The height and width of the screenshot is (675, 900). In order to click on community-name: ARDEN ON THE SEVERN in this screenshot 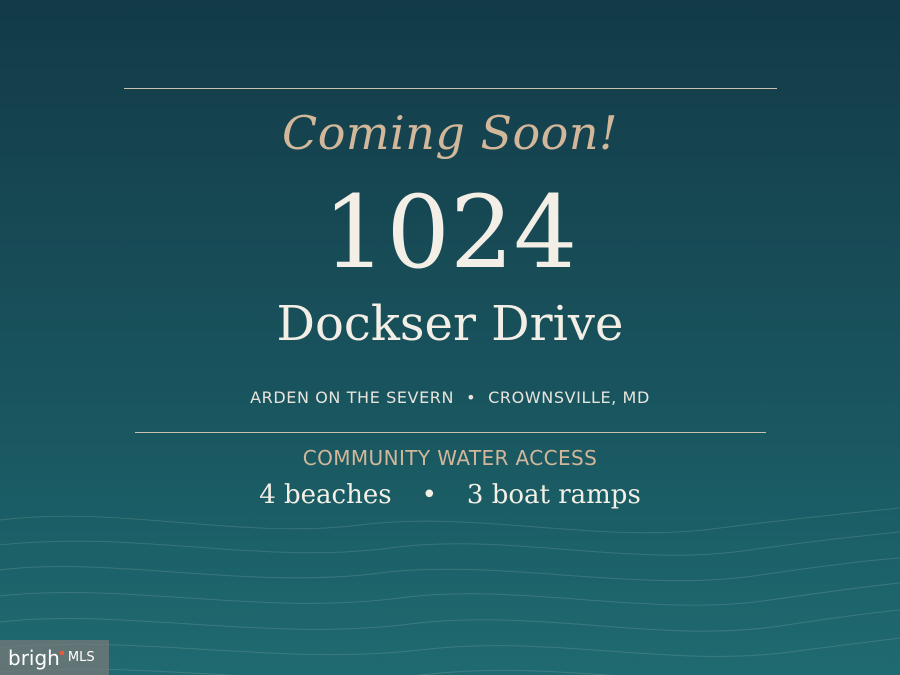, I will do `click(352, 397)`.